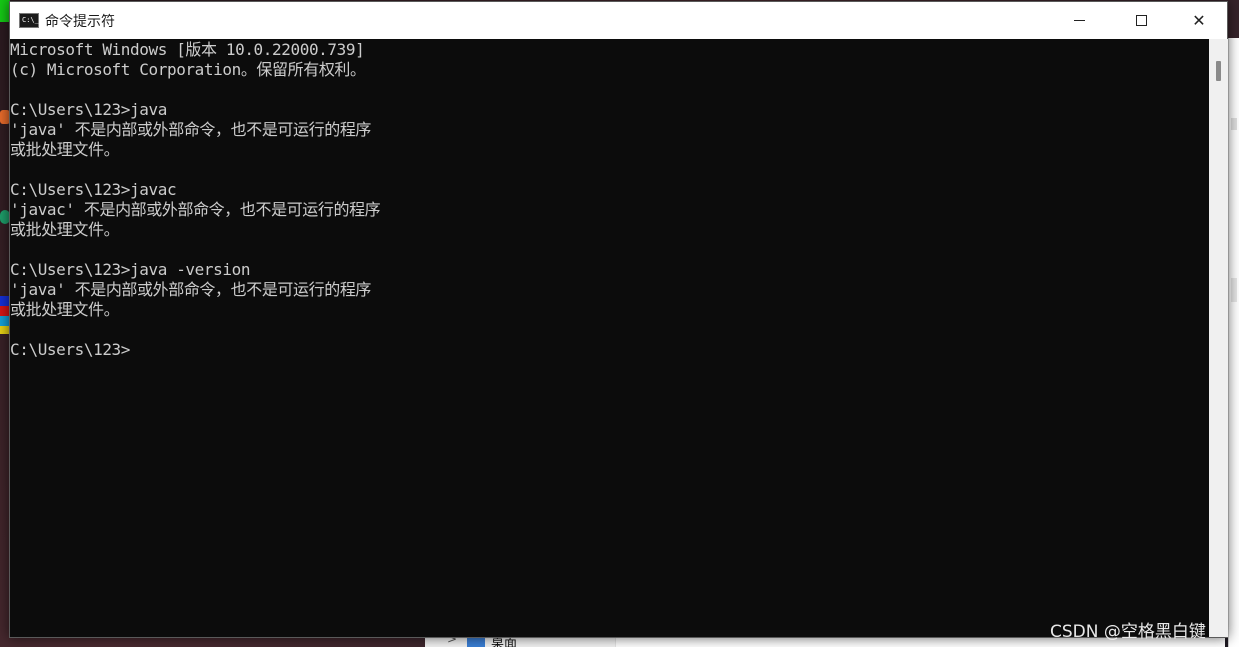 The height and width of the screenshot is (647, 1239). What do you see at coordinates (93, 189) in the screenshot?
I see `console-line: C:\Users\123>javac` at bounding box center [93, 189].